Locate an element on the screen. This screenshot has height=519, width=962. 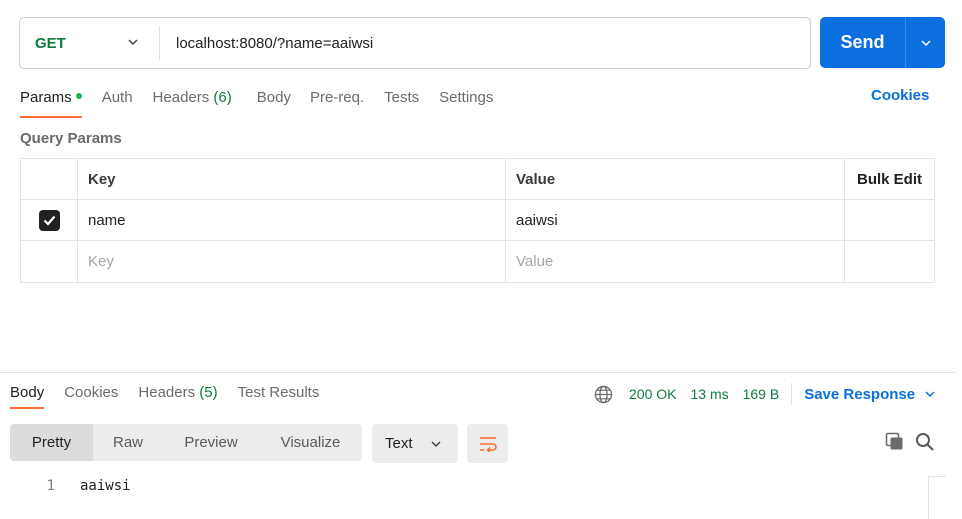
bulk-edit-button: Bulk Edit is located at coordinates (889, 179).